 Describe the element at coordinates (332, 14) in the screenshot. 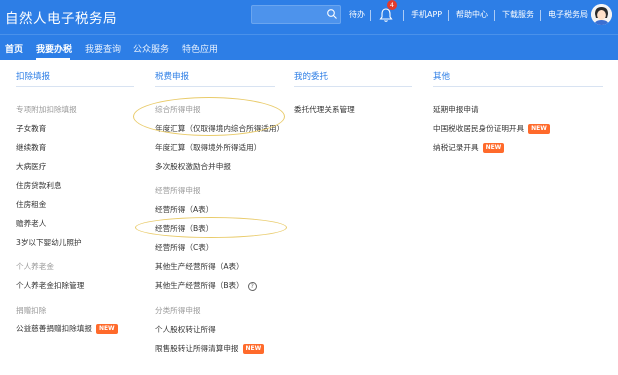

I see `search-icon` at that location.